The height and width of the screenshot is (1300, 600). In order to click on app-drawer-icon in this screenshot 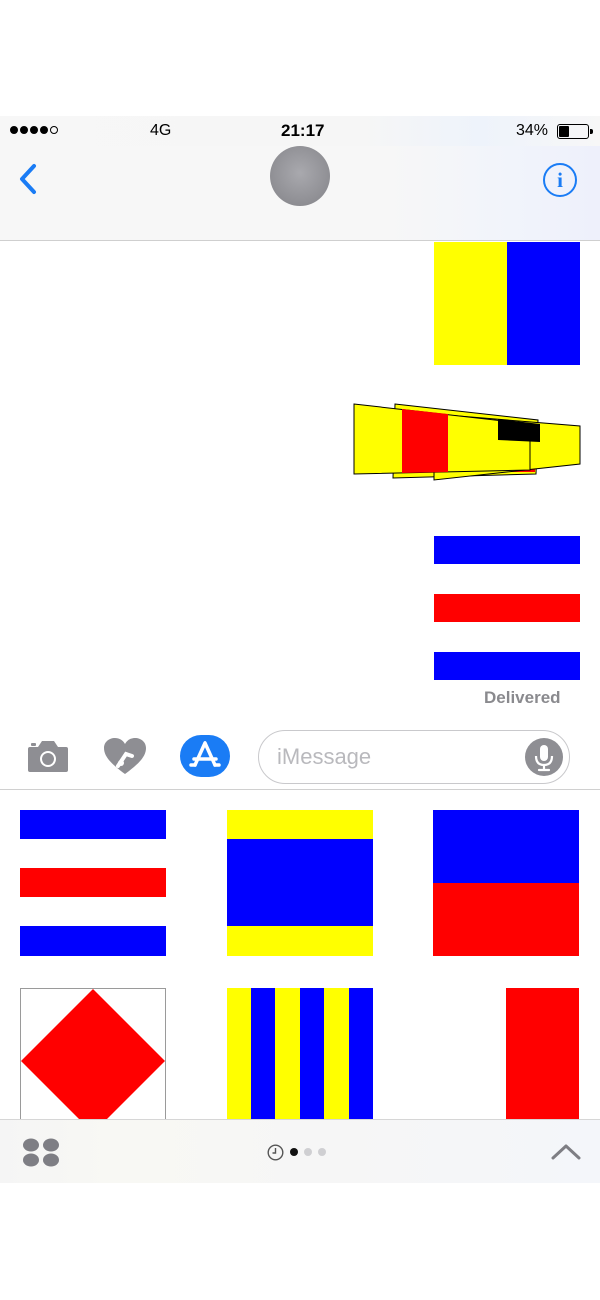, I will do `click(41, 1152)`.